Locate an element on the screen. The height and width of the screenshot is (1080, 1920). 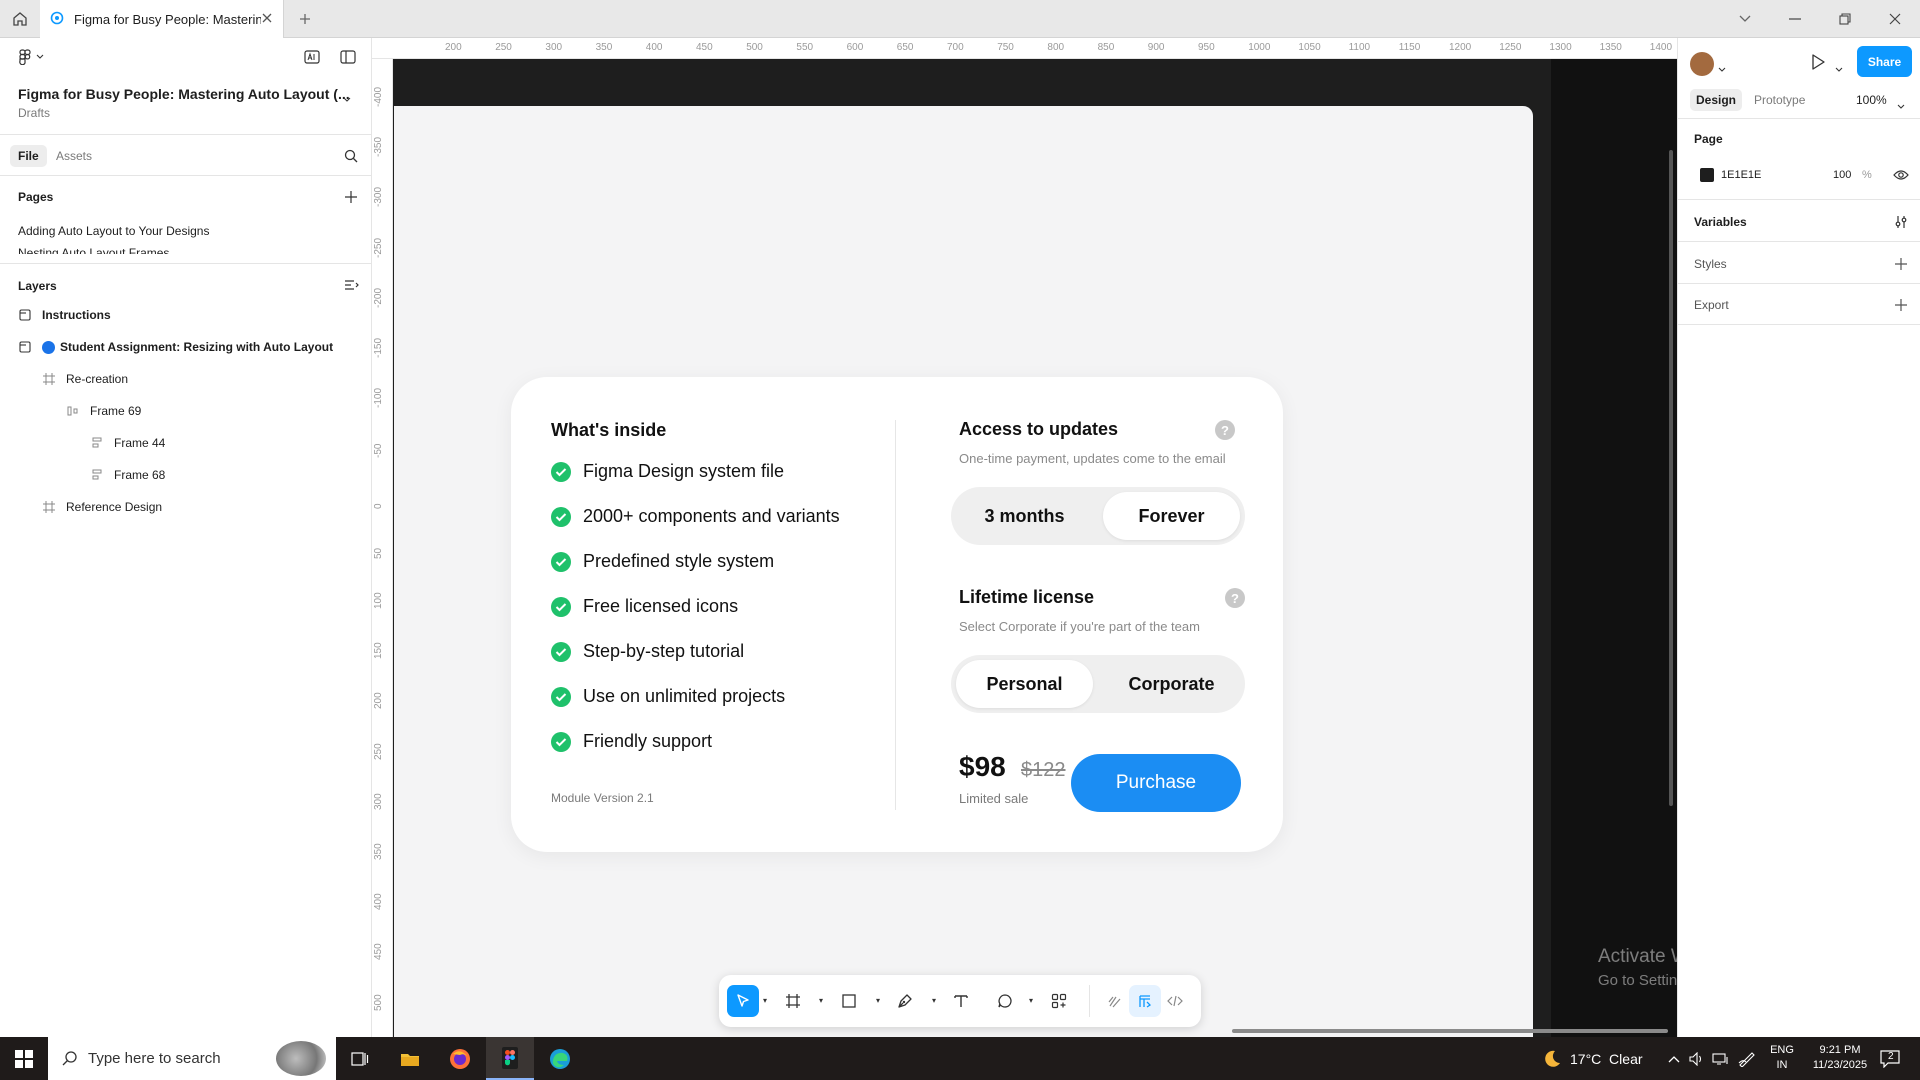
present-chevron-icon is located at coordinates (1839, 69).